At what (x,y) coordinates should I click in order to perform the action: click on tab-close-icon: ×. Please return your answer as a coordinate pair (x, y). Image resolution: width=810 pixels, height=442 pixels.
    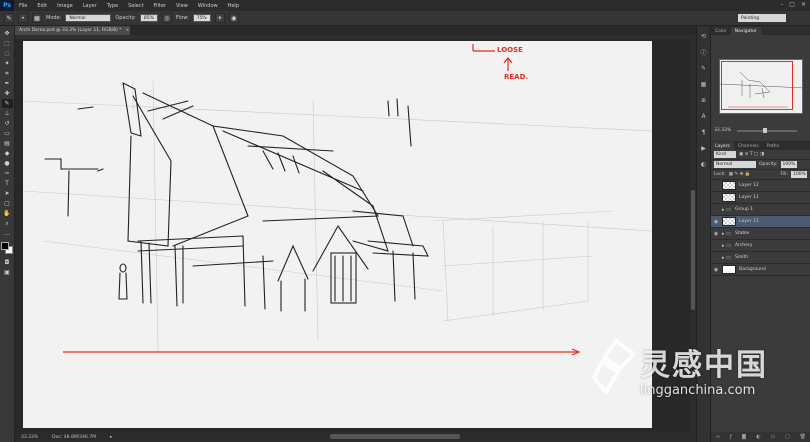
    Looking at the image, I should click on (128, 30).